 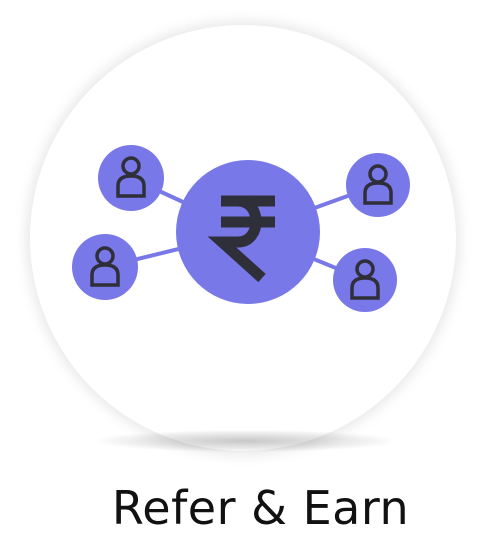 What do you see at coordinates (131, 178) in the screenshot?
I see `person-node-top-left` at bounding box center [131, 178].